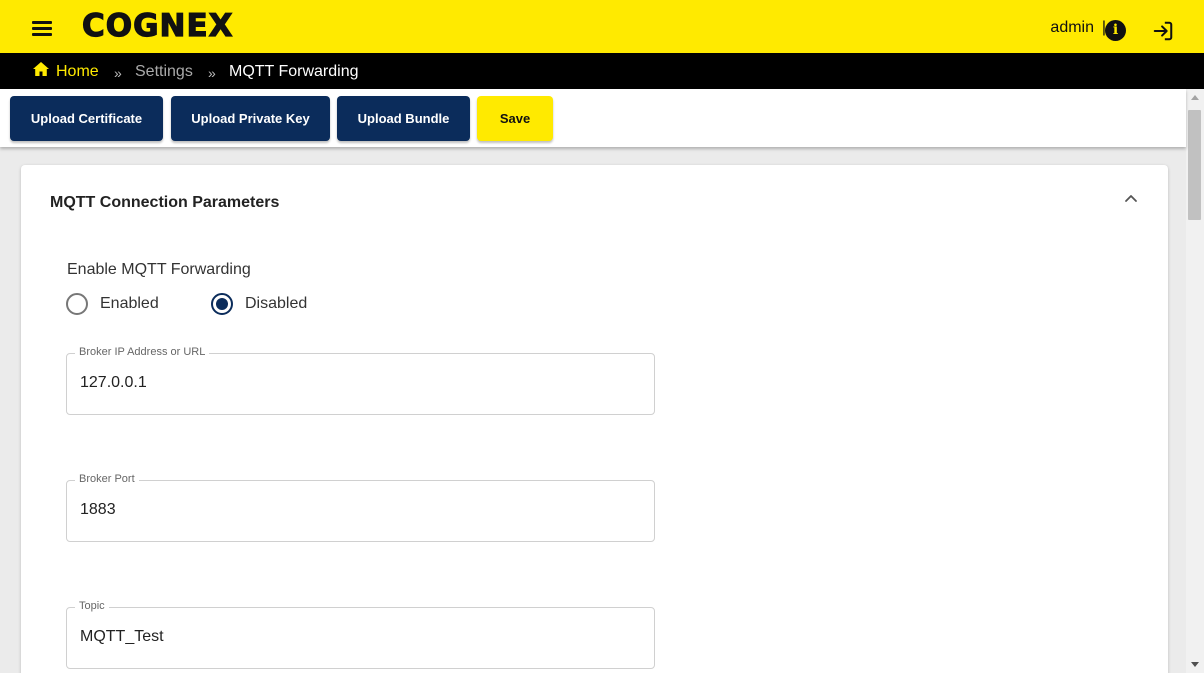 The height and width of the screenshot is (673, 1204). Describe the element at coordinates (1072, 27) in the screenshot. I see `username: admin` at that location.